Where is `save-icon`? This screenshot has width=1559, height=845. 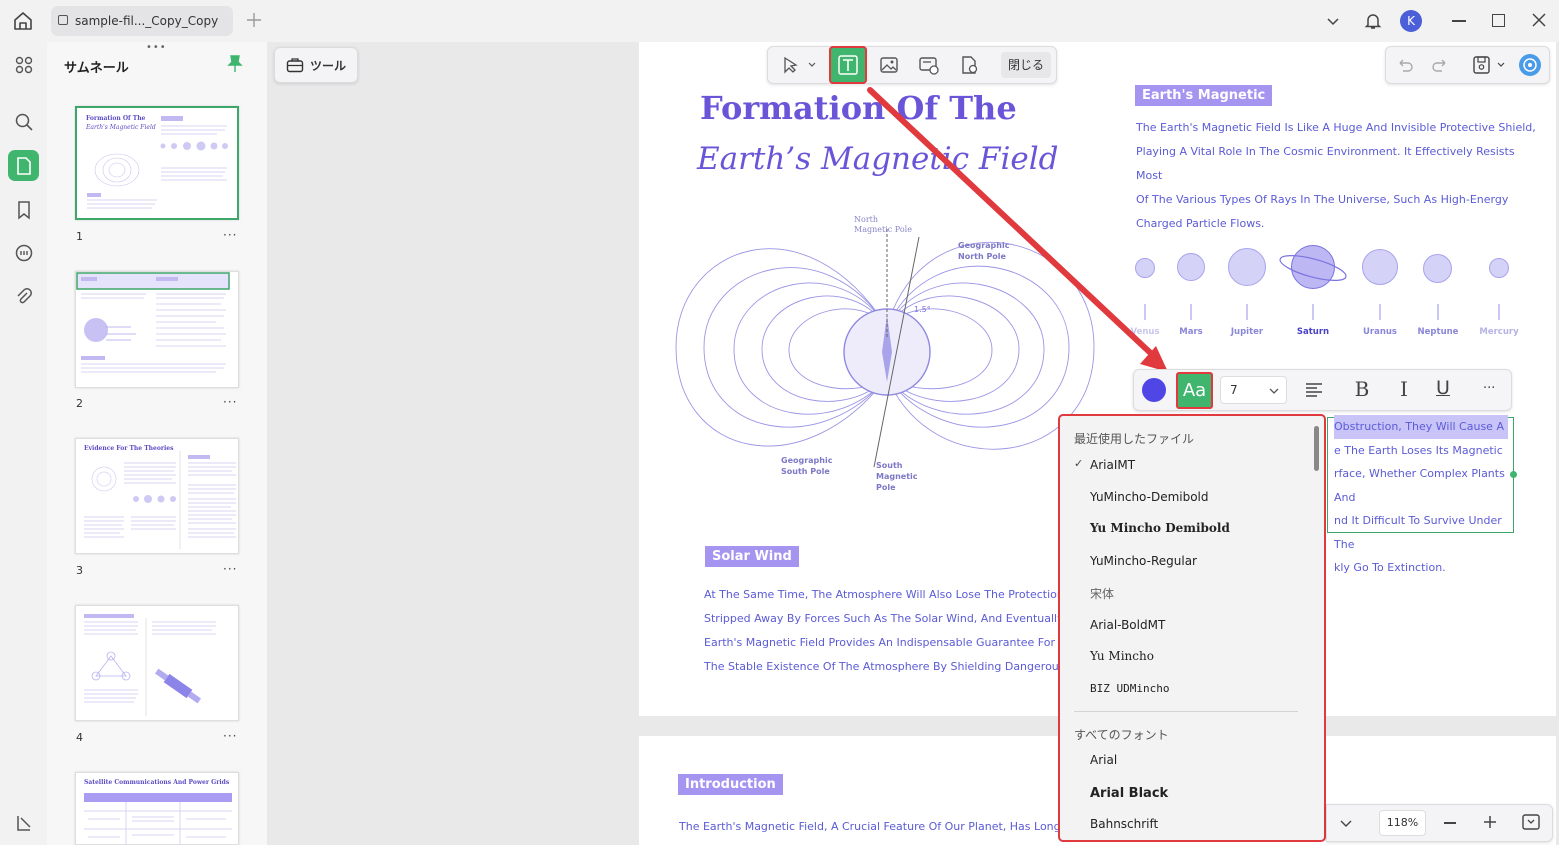
save-icon is located at coordinates (1489, 65).